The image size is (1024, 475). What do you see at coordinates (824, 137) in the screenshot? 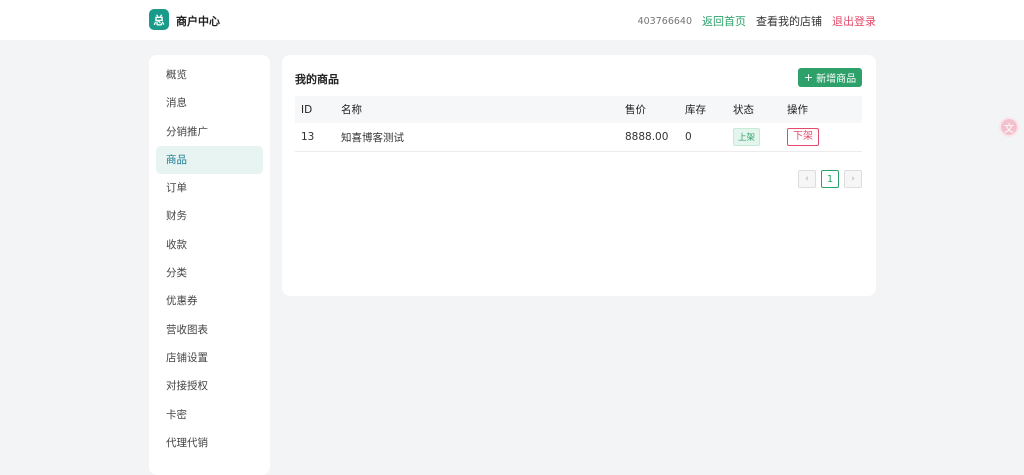
I see `cell-actions: 下架` at bounding box center [824, 137].